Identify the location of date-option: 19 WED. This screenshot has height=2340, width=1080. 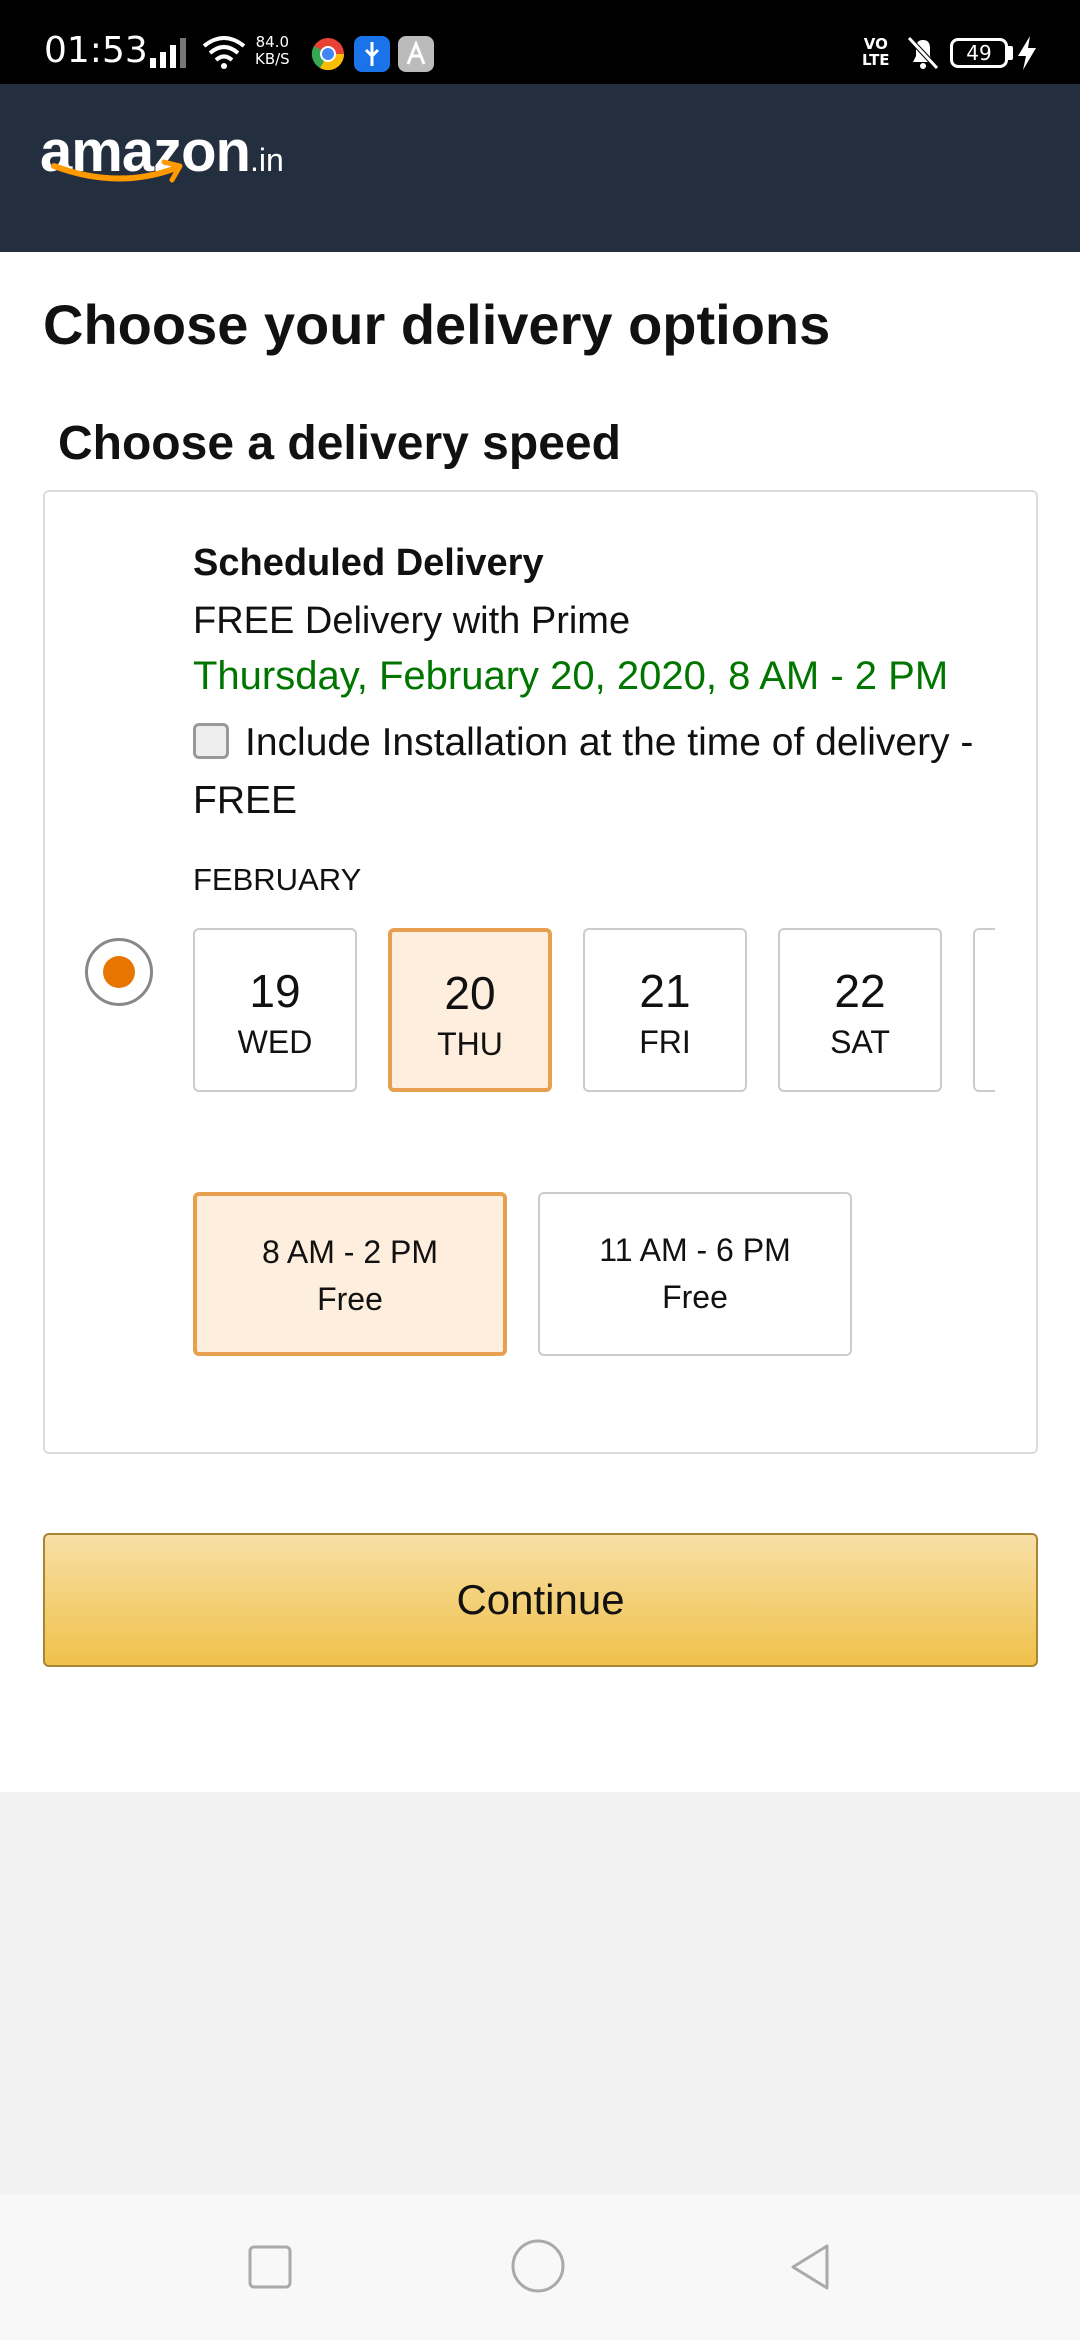
(275, 1010).